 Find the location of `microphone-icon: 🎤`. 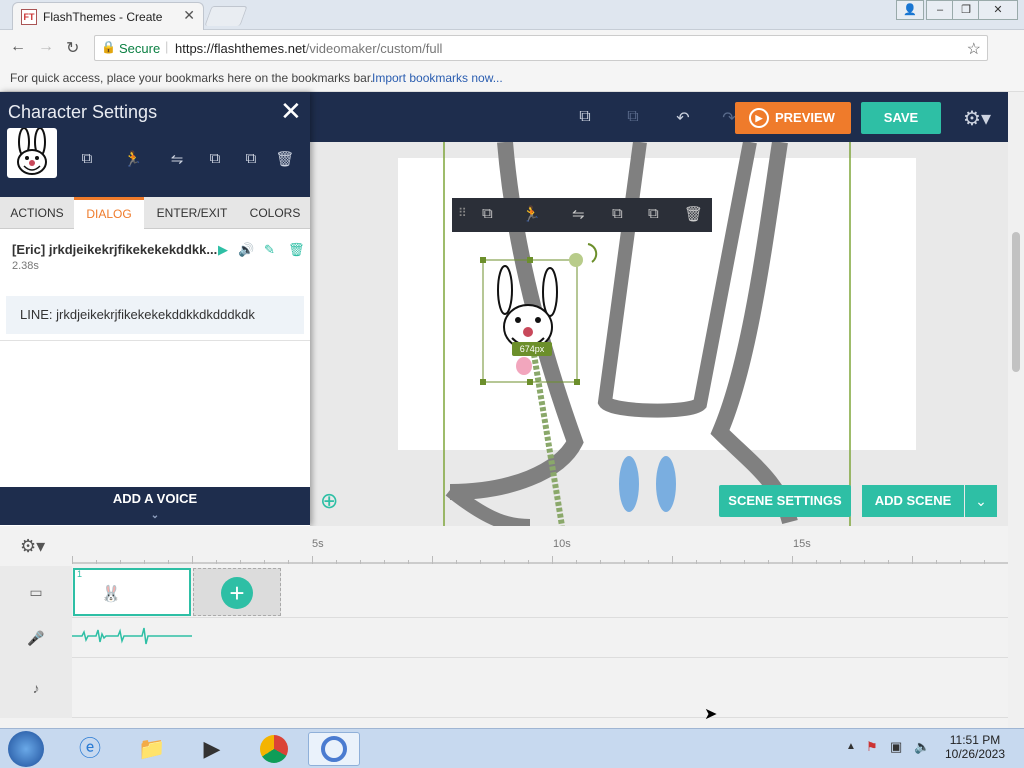

microphone-icon: 🎤 is located at coordinates (36, 638).